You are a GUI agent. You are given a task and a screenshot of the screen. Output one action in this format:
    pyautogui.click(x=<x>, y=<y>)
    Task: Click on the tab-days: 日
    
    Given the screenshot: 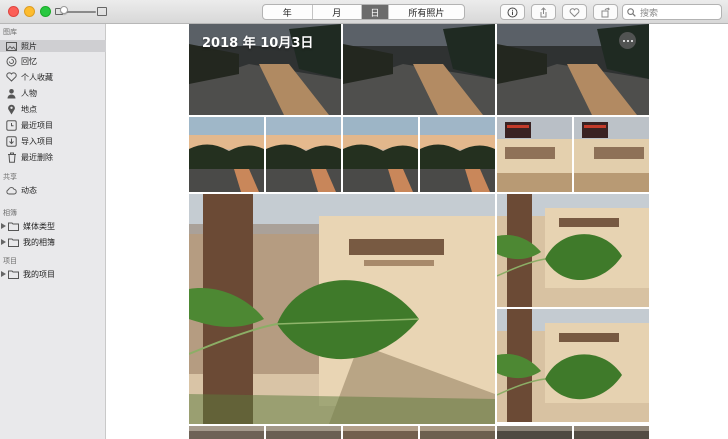 What is the action you would take?
    pyautogui.click(x=375, y=12)
    